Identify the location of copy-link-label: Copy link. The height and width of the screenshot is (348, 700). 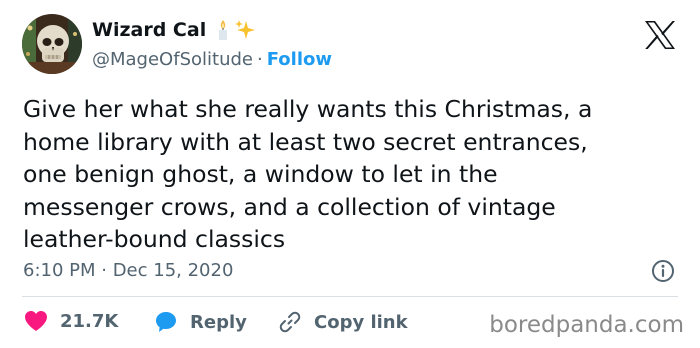
(361, 322).